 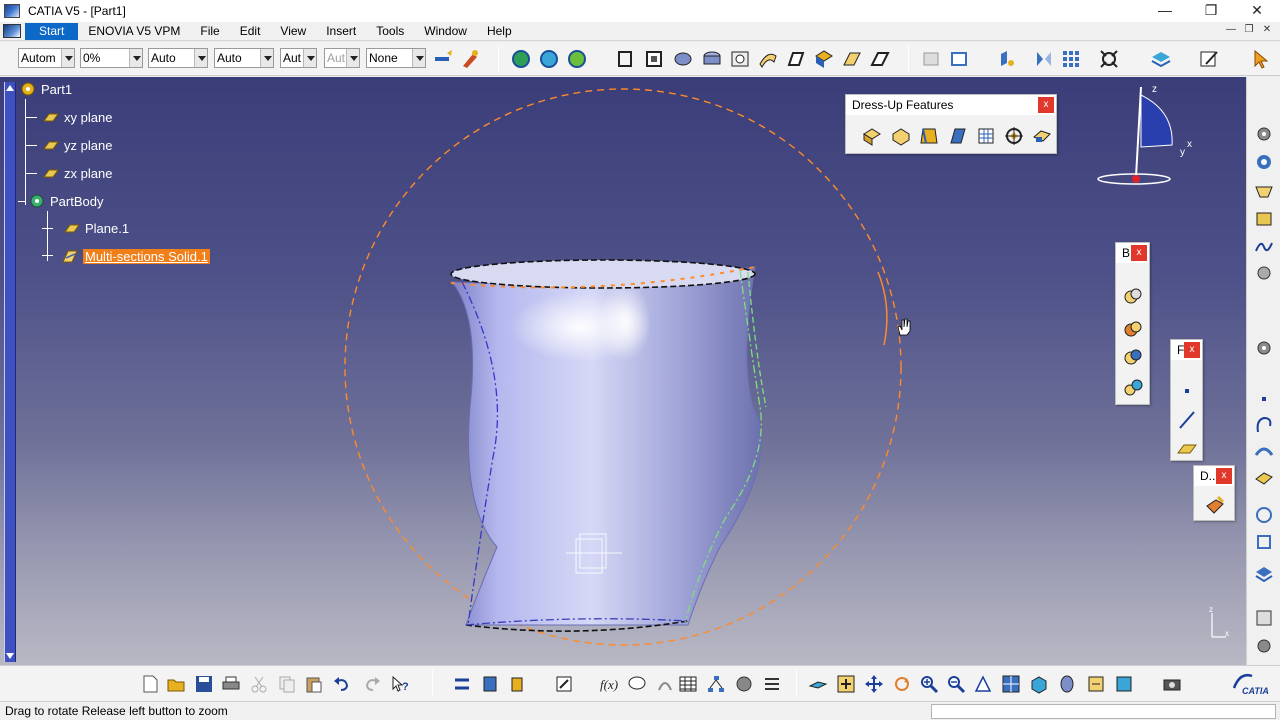 What do you see at coordinates (1249, 29) in the screenshot?
I see `doc-restore-button: ❐` at bounding box center [1249, 29].